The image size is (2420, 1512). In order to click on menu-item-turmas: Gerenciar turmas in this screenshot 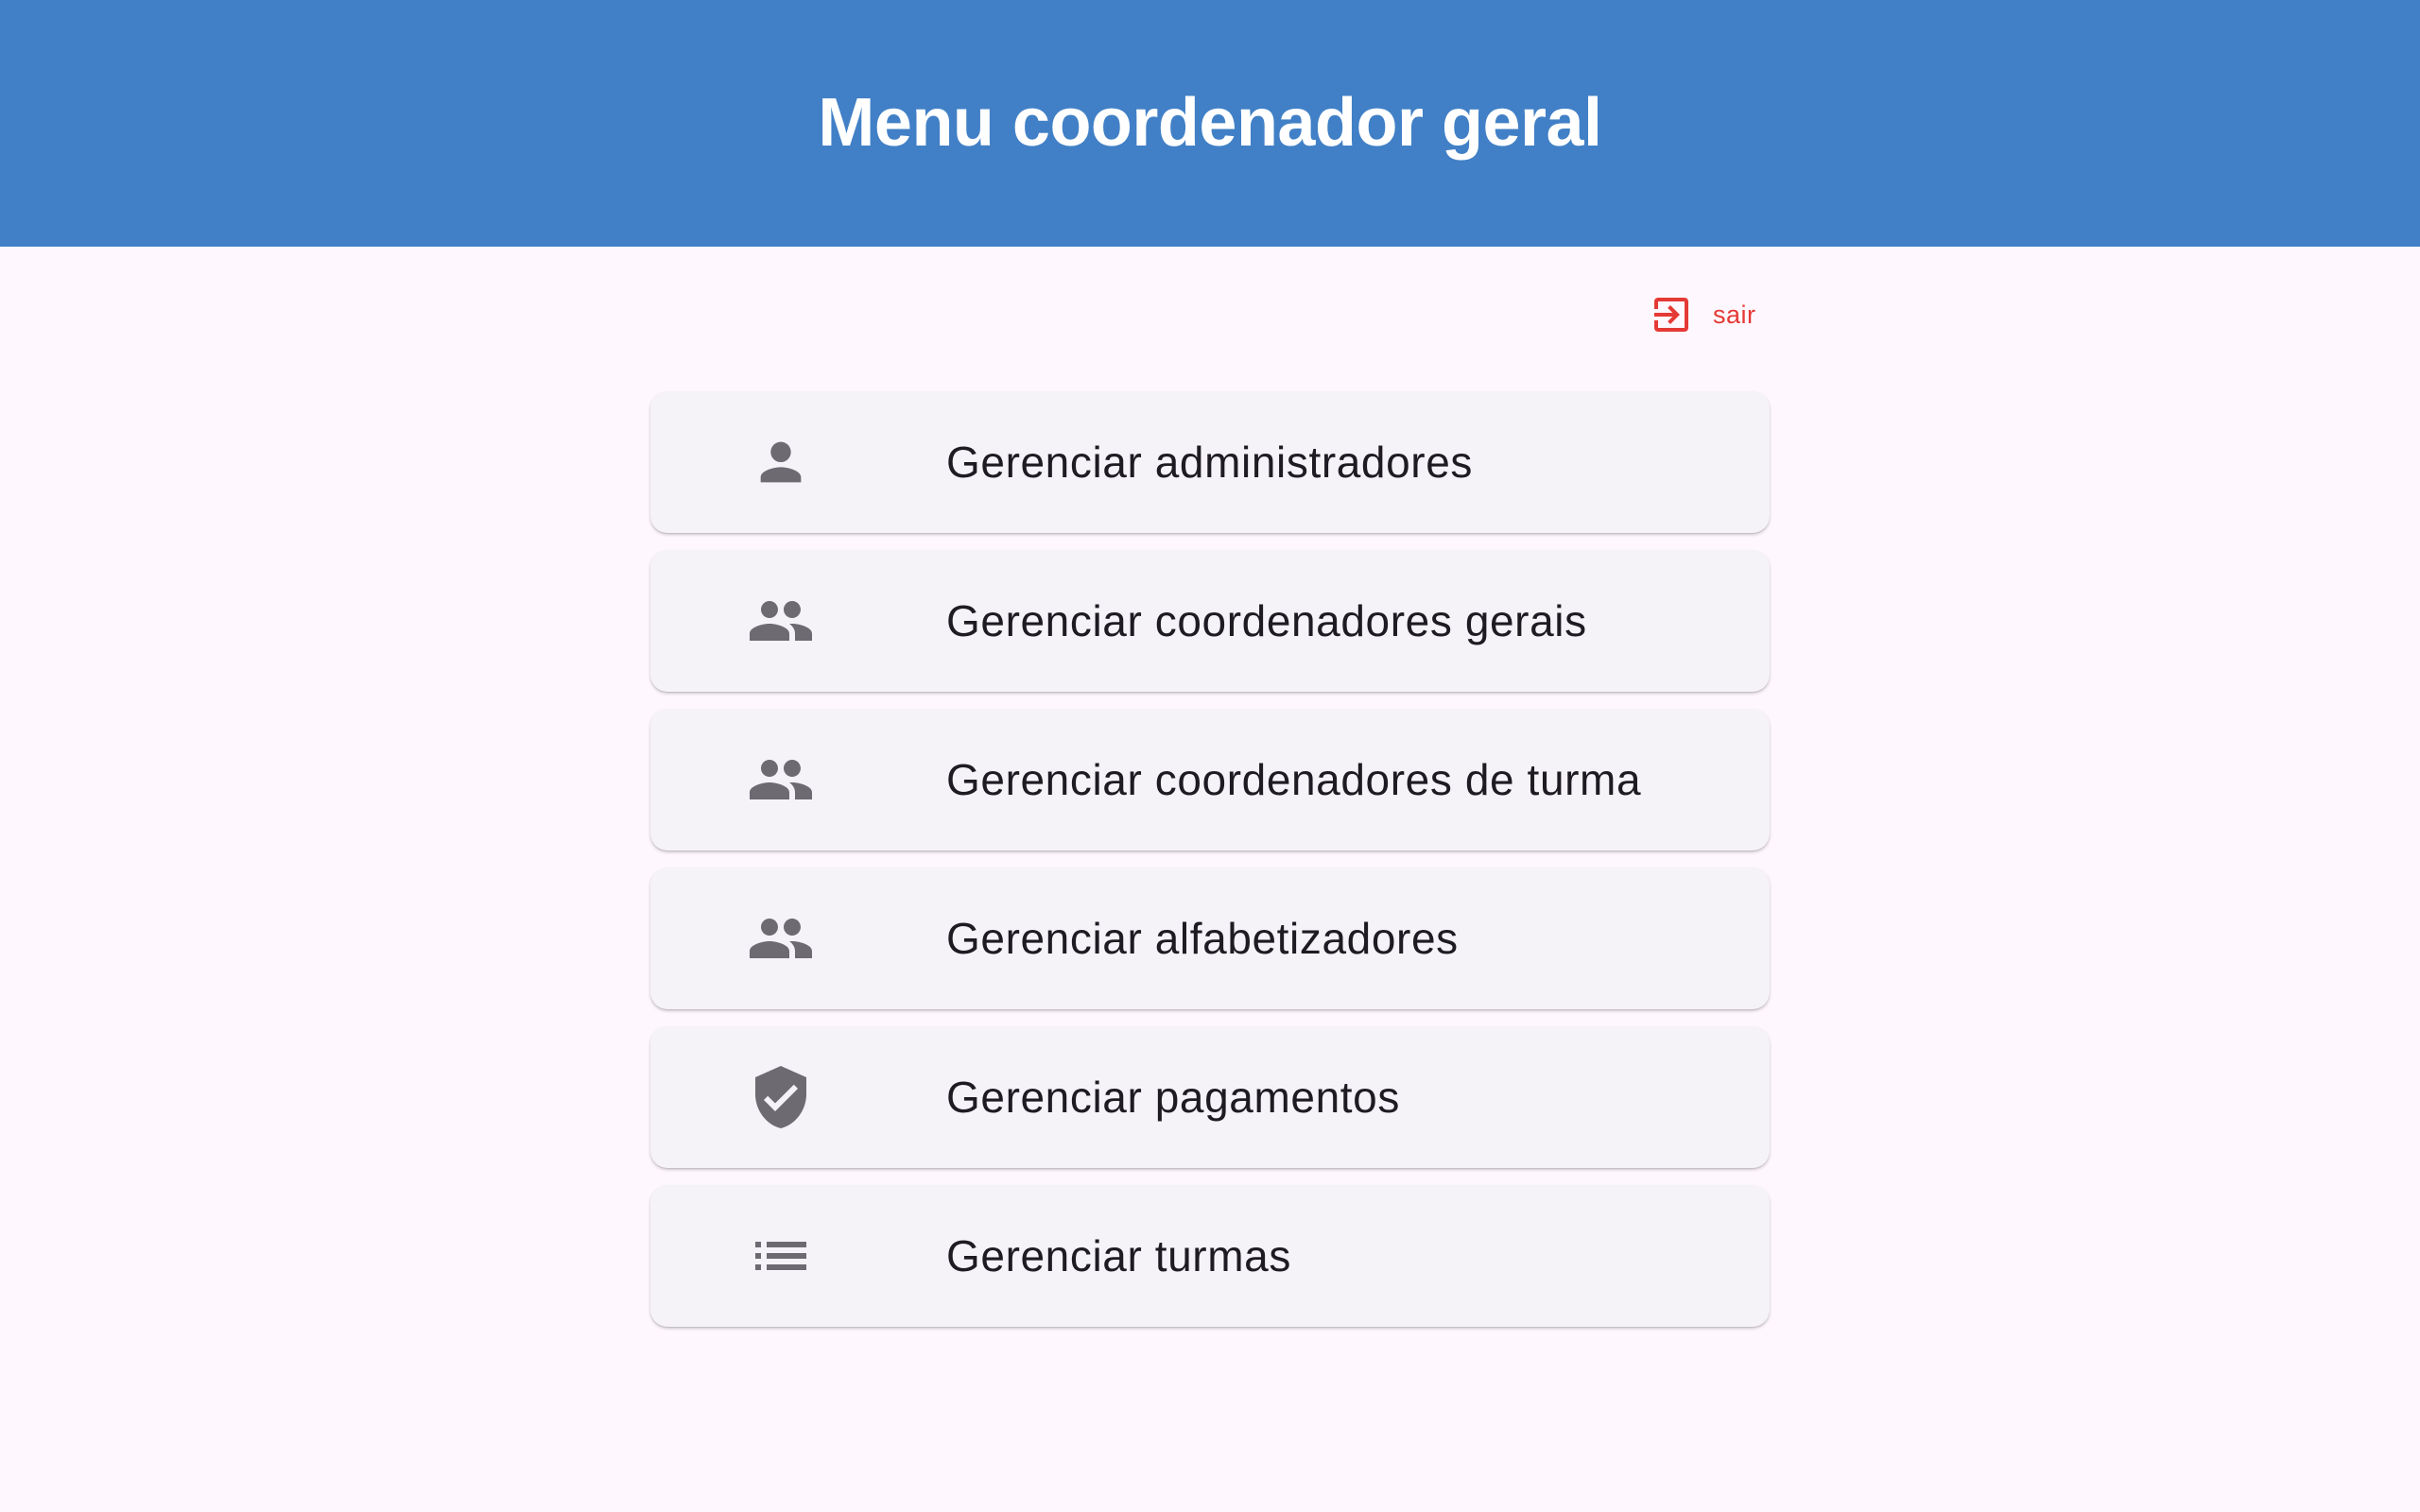, I will do `click(1210, 1256)`.